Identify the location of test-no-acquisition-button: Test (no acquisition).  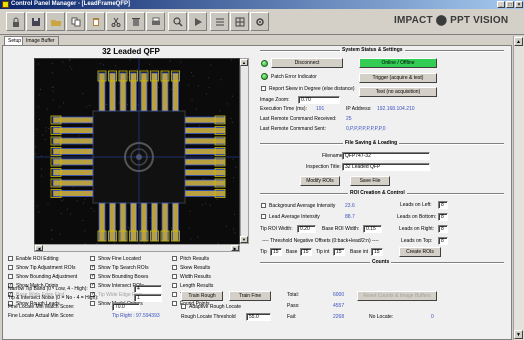
(398, 92).